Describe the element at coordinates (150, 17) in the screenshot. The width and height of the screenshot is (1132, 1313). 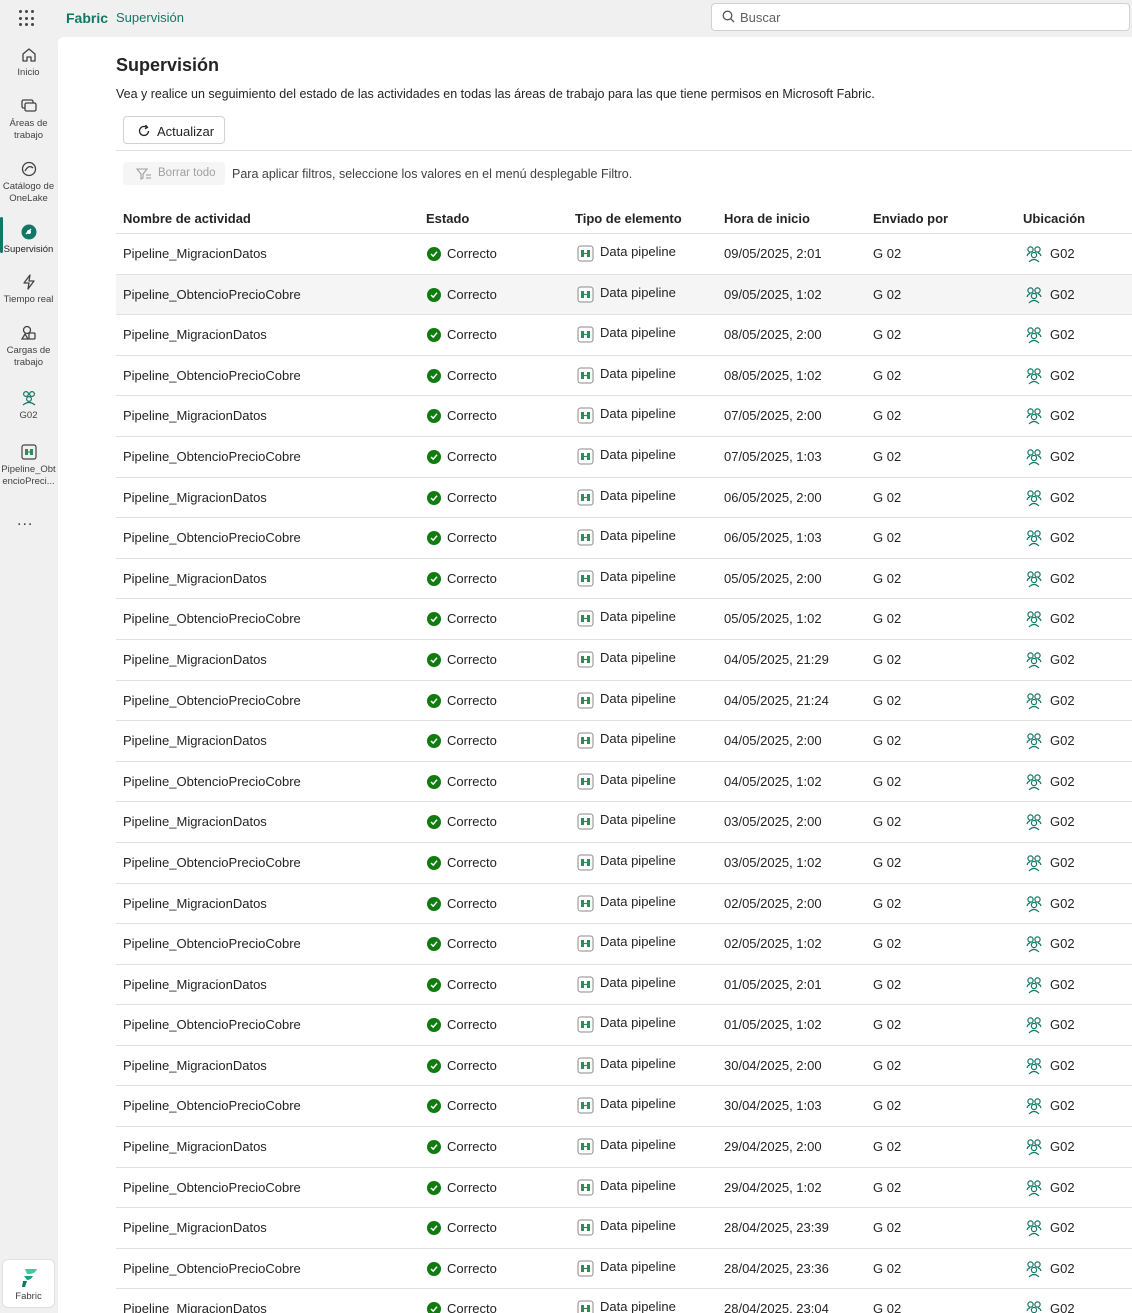
I see `breadcrumb: Supervisión` at that location.